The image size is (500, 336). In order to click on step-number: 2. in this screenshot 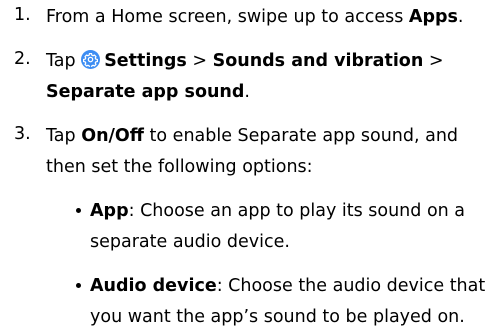, I will do `click(22, 59)`.